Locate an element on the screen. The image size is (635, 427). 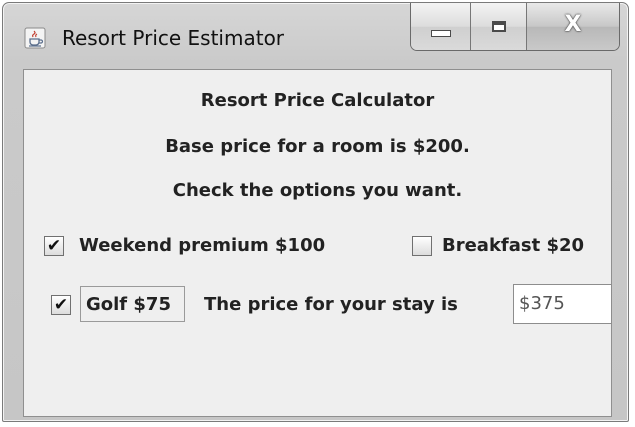
minimize-icon is located at coordinates (440, 33).